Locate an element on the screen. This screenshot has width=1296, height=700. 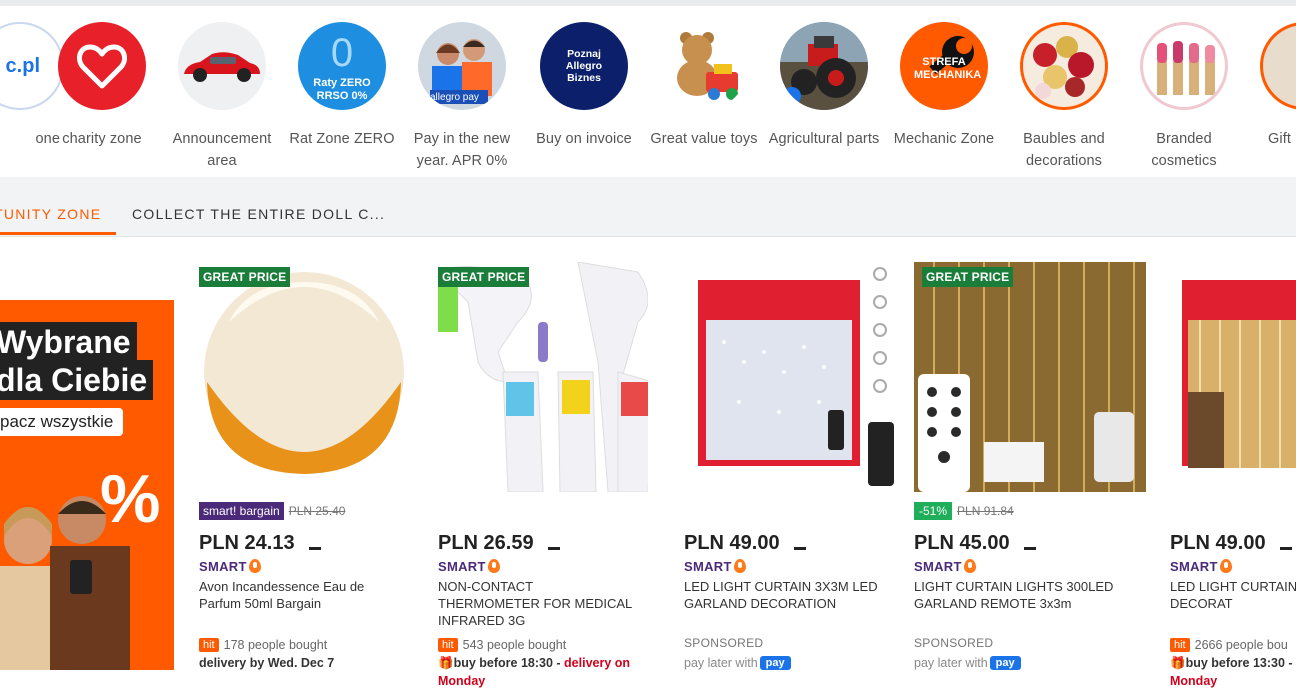
category-item: Baubles and decorations is located at coordinates (1064, 97).